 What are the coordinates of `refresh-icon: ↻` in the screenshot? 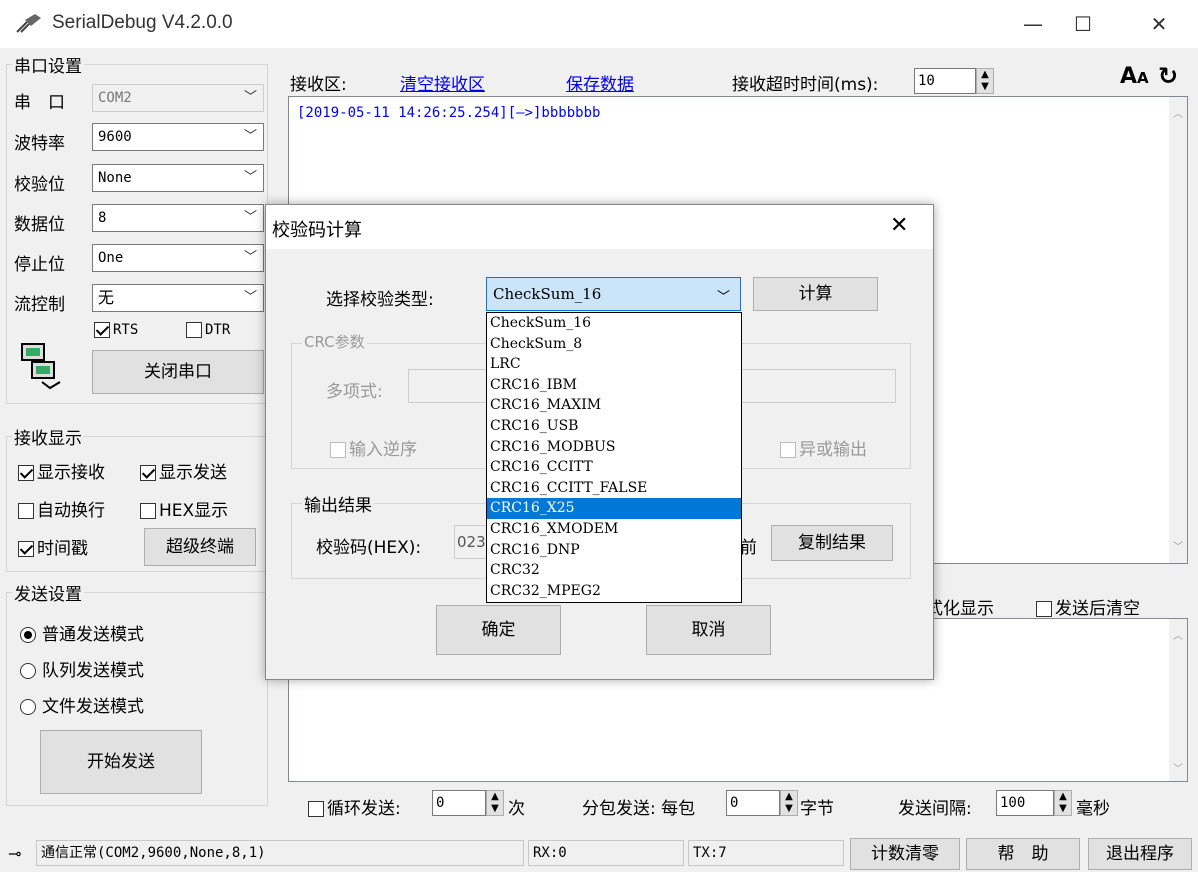 It's located at (1168, 76).